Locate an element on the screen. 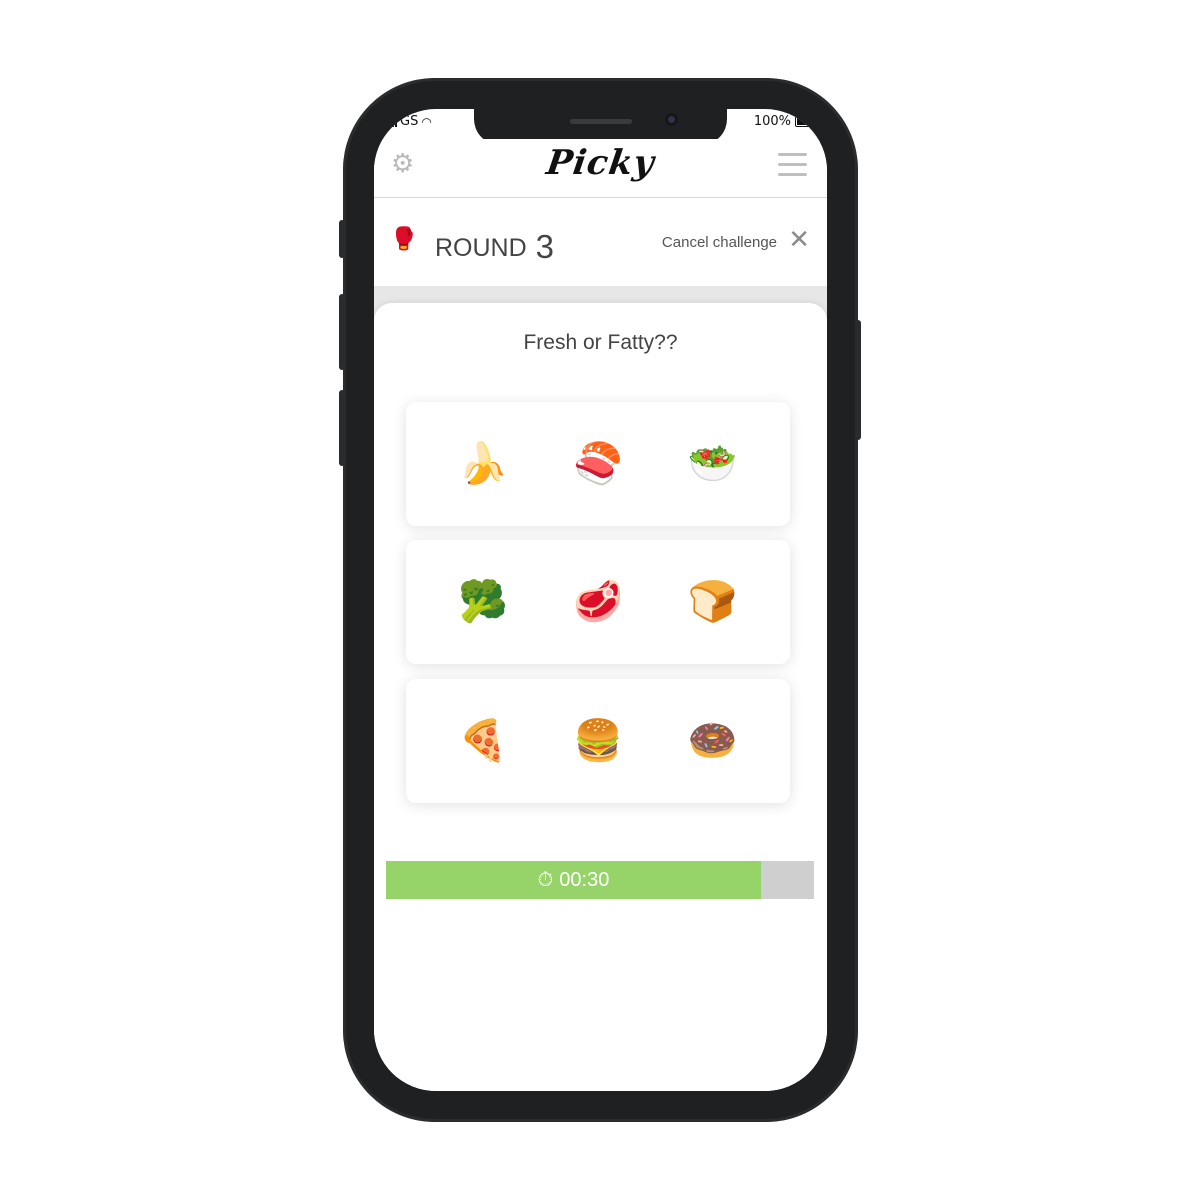  round-header: 🥊 ROUND 3 Cancel challenge ✕ is located at coordinates (600, 242).